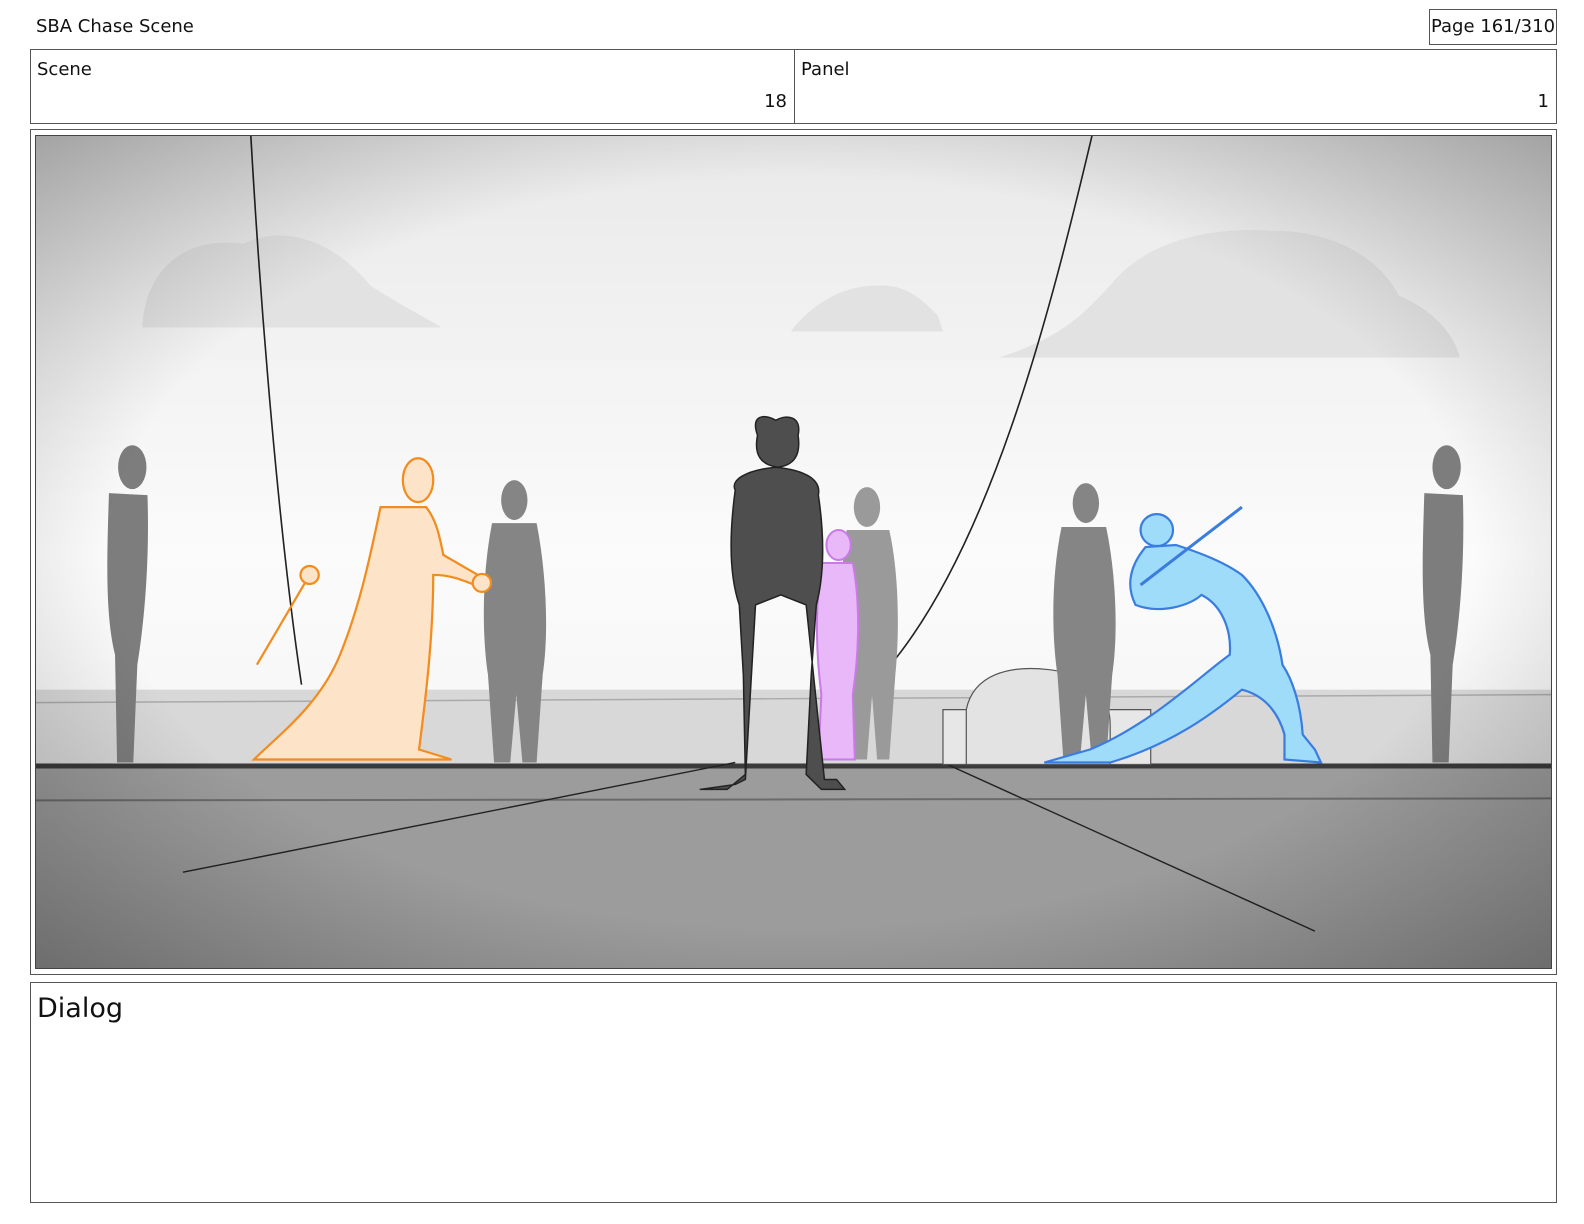 This screenshot has width=1584, height=1224. I want to click on scene-panel-row: Scene 18 Panel 1, so click(793, 86).